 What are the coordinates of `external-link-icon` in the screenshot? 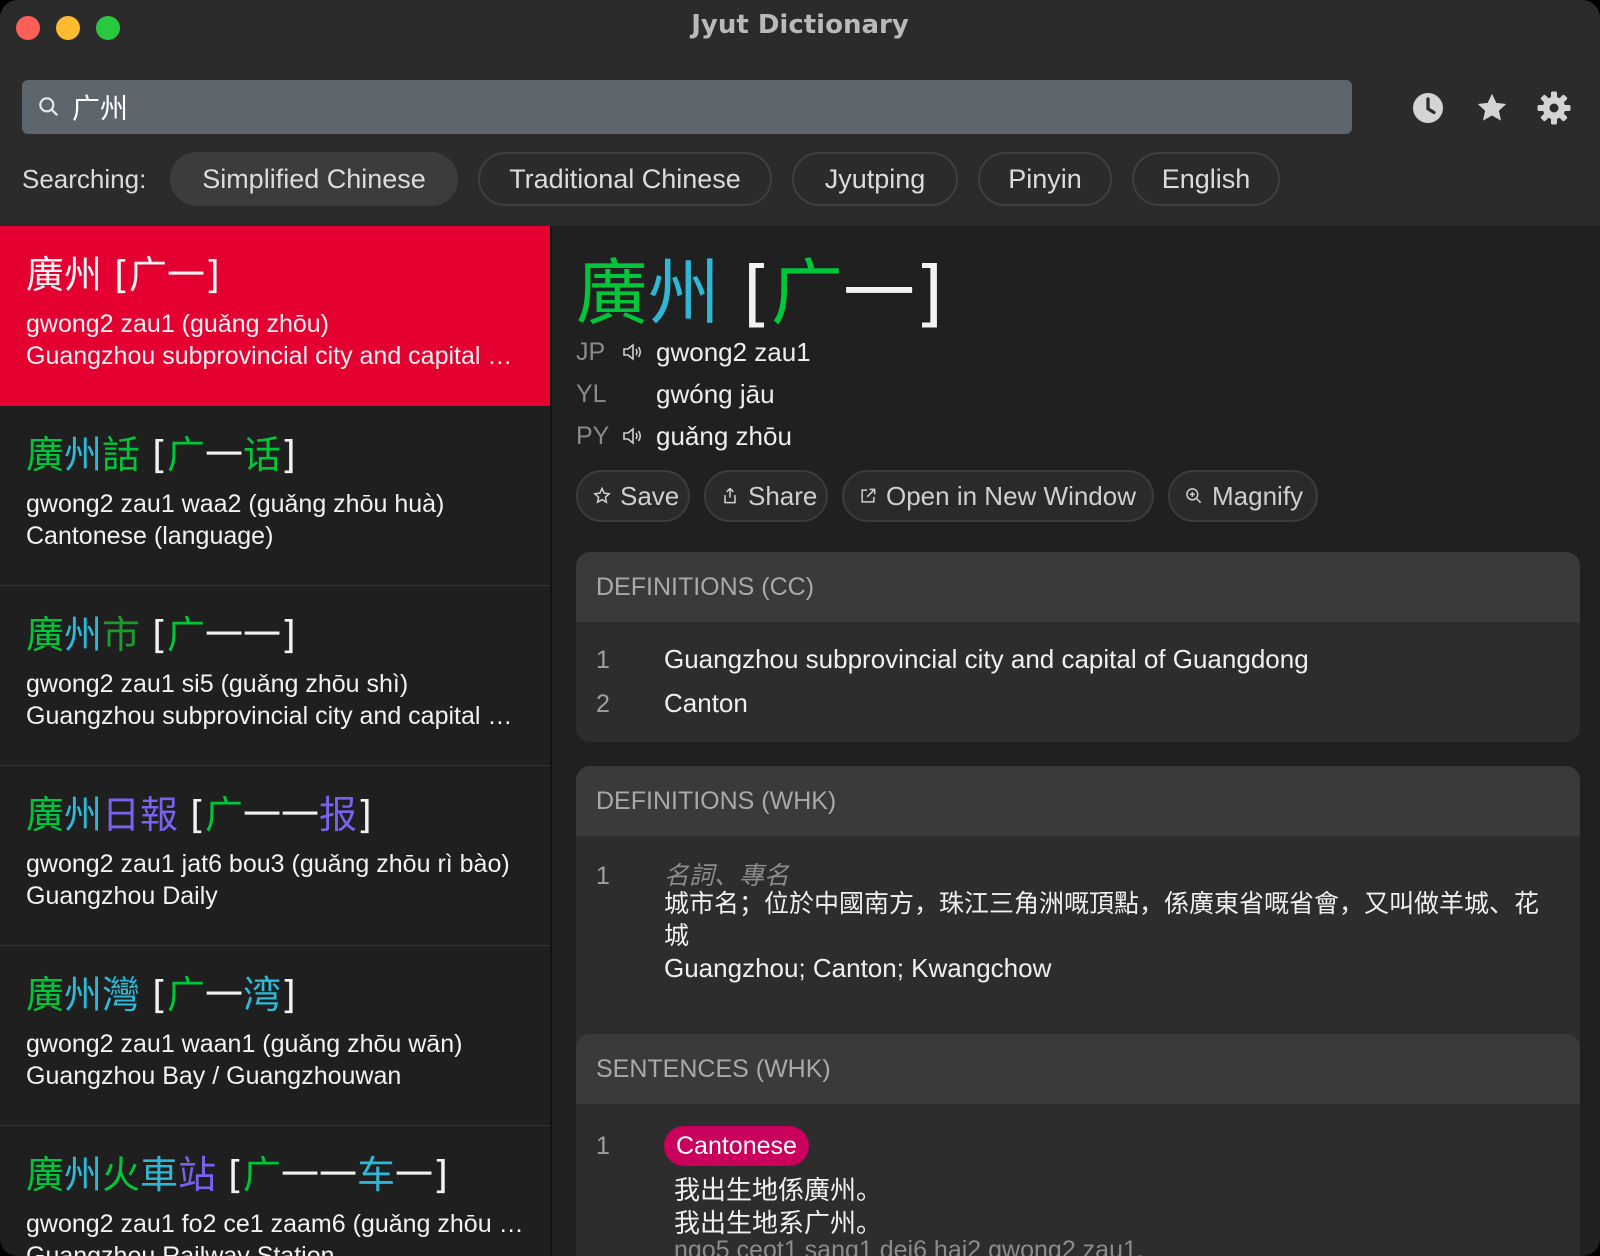 It's located at (868, 495).